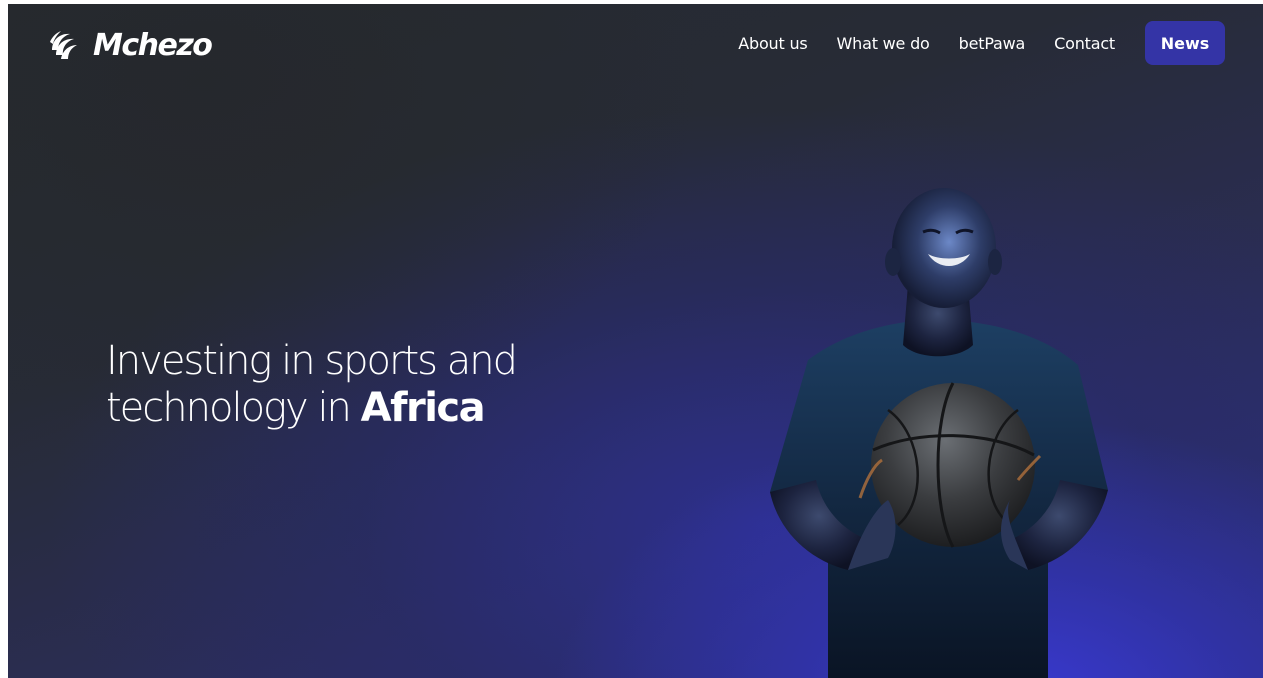 This screenshot has height=678, width=1263. I want to click on nav-betpawa: betPawa, so click(992, 43).